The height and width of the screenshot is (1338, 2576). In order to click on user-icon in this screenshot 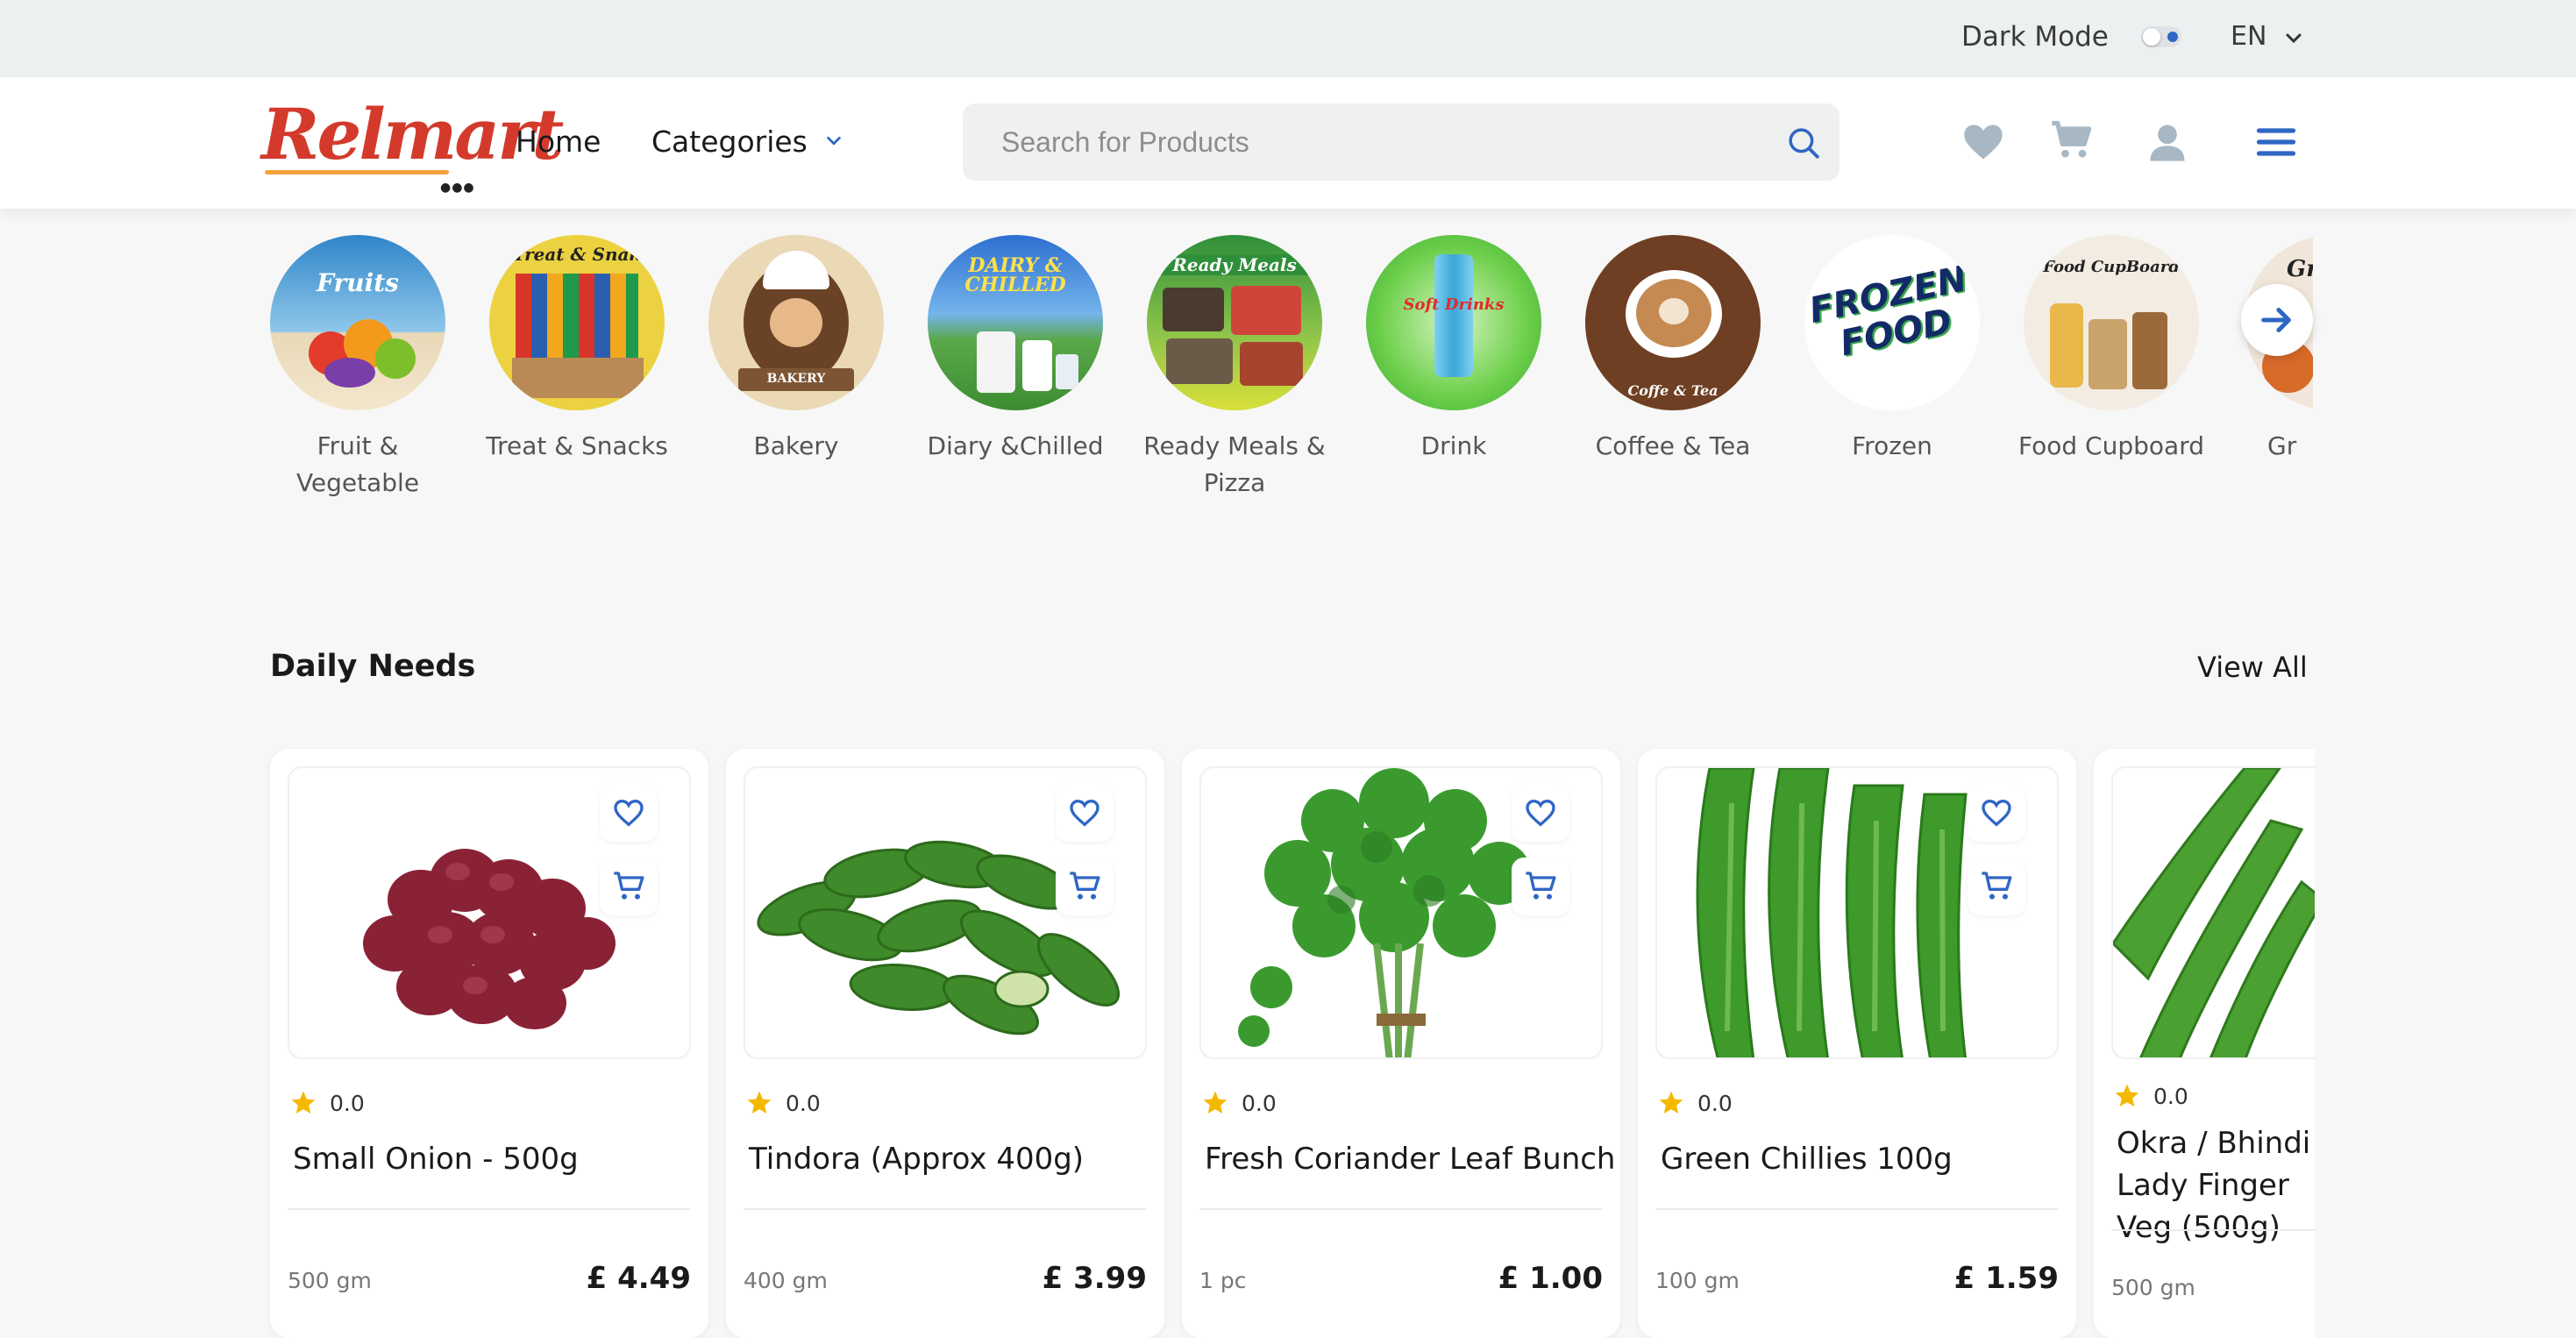, I will do `click(2167, 142)`.